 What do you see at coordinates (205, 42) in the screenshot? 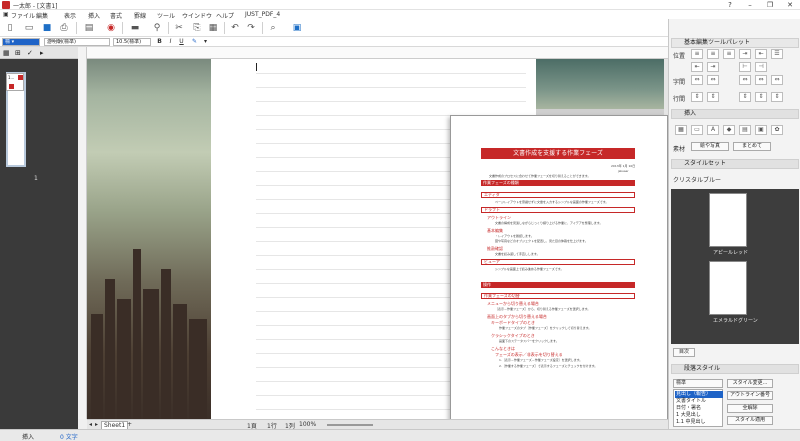
I see `text-color-icon: ▾` at bounding box center [205, 42].